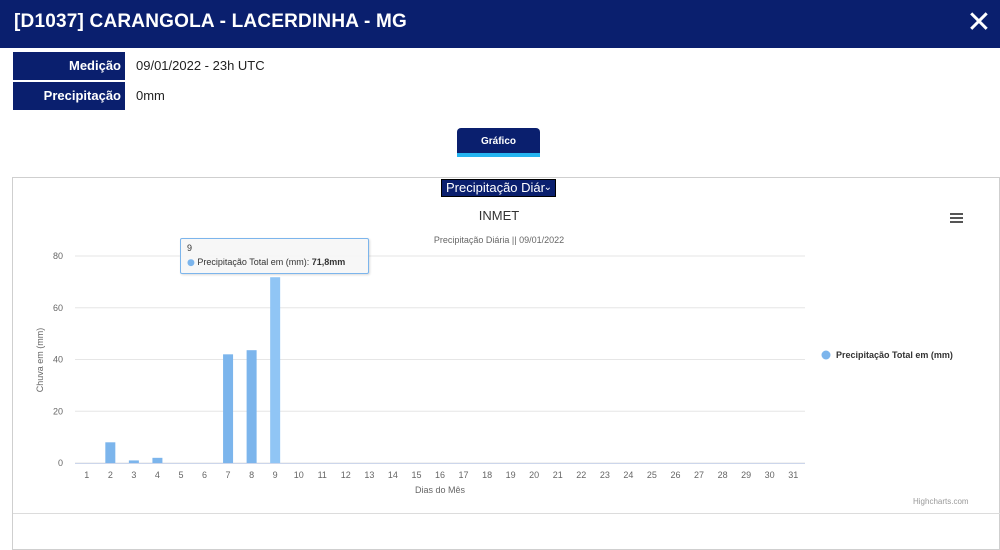  Describe the element at coordinates (440, 475) in the screenshot. I see `x-tick-label: 16` at that location.